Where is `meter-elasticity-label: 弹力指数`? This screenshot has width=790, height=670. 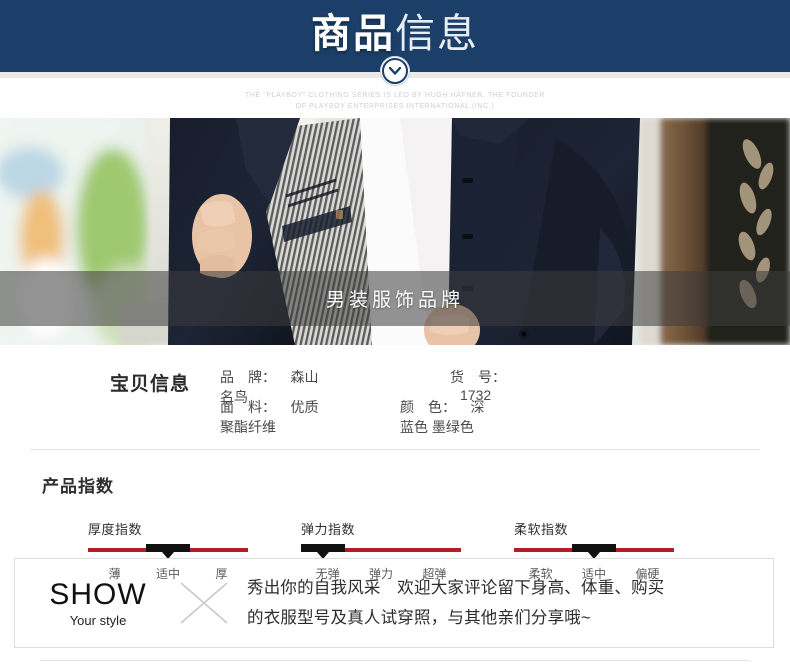
meter-elasticity-label: 弹力指数 is located at coordinates (328, 529).